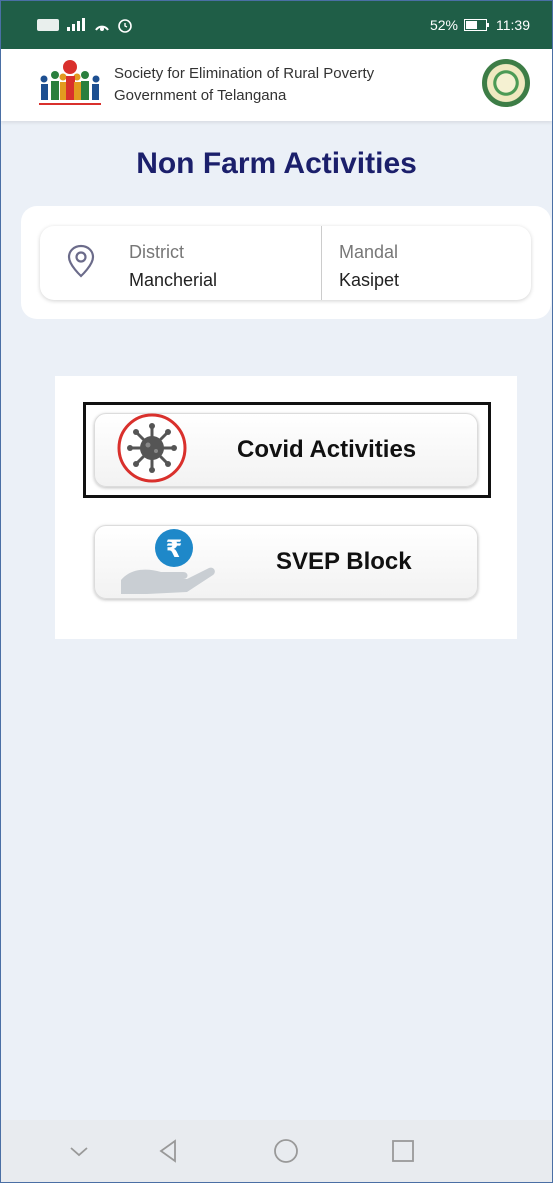 The image size is (555, 1185). I want to click on battery-percent: 52%, so click(443, 25).